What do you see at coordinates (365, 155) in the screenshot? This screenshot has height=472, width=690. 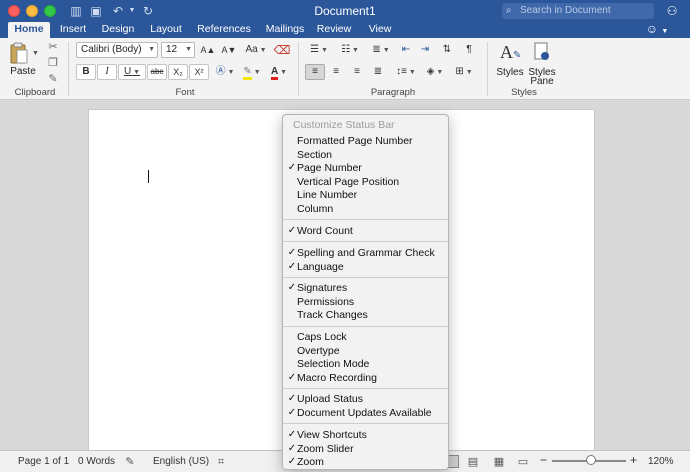 I see `menu-item-section: Section` at bounding box center [365, 155].